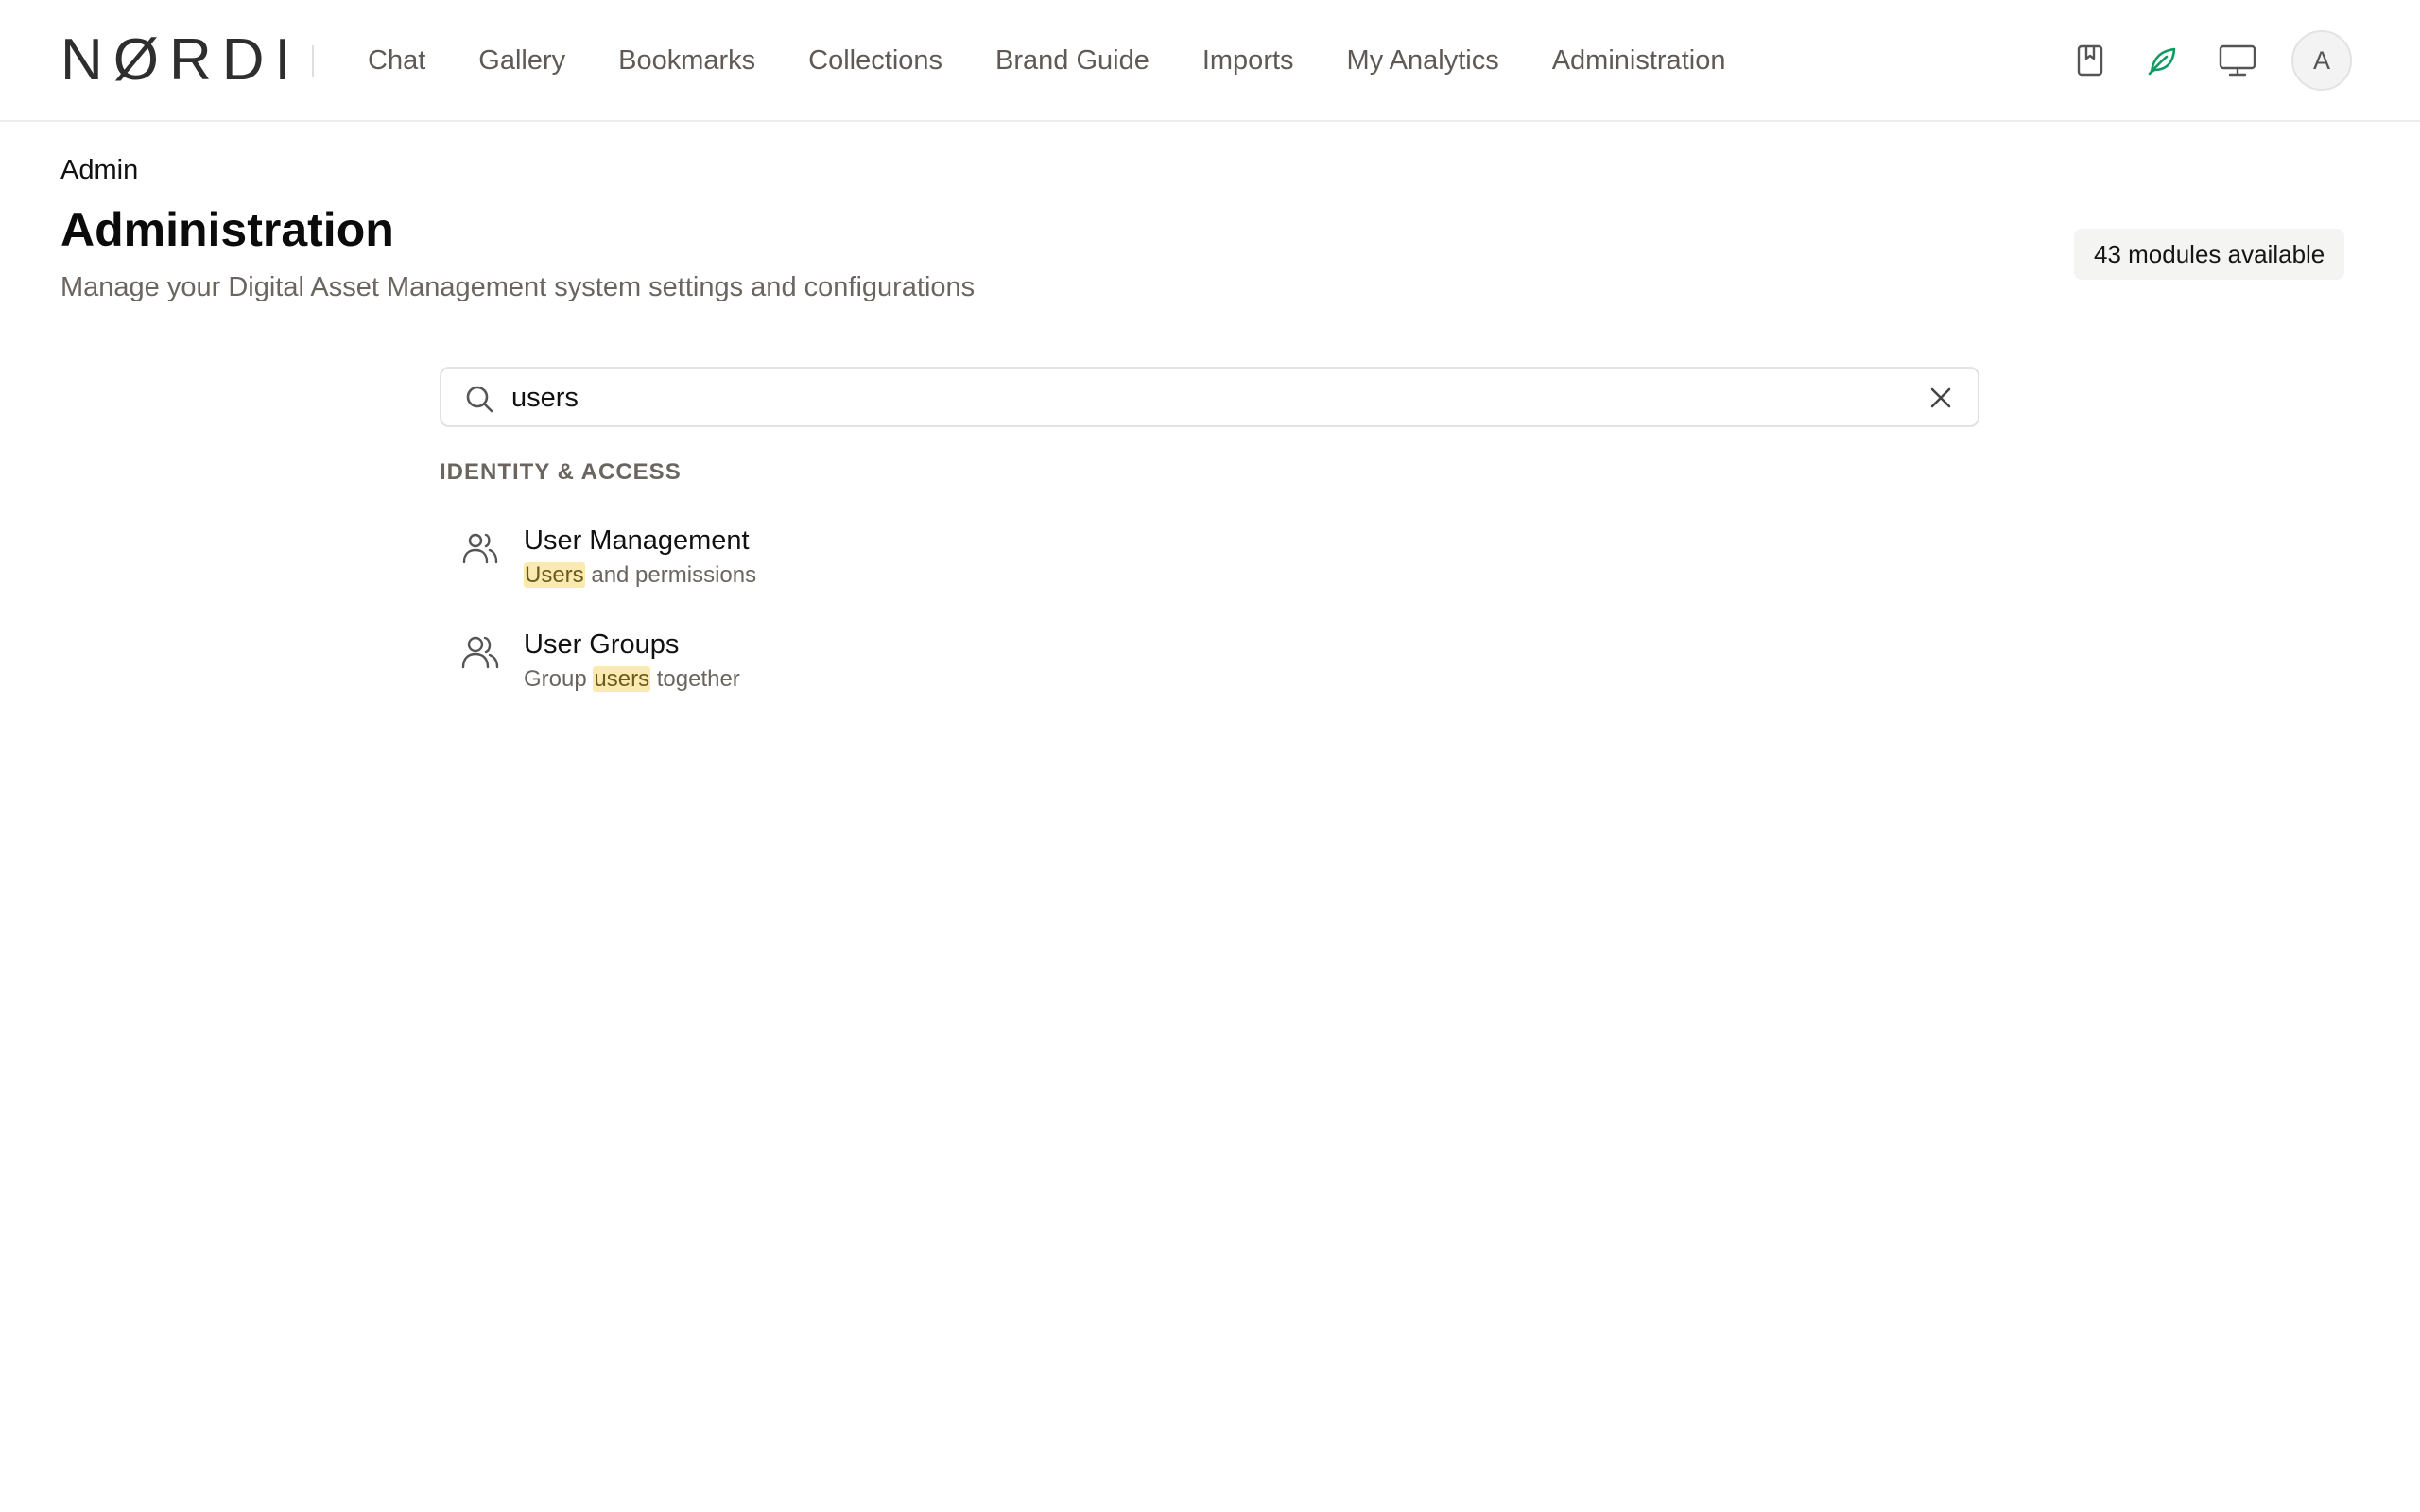  What do you see at coordinates (559, 679) in the screenshot?
I see `result-description-text: Group` at bounding box center [559, 679].